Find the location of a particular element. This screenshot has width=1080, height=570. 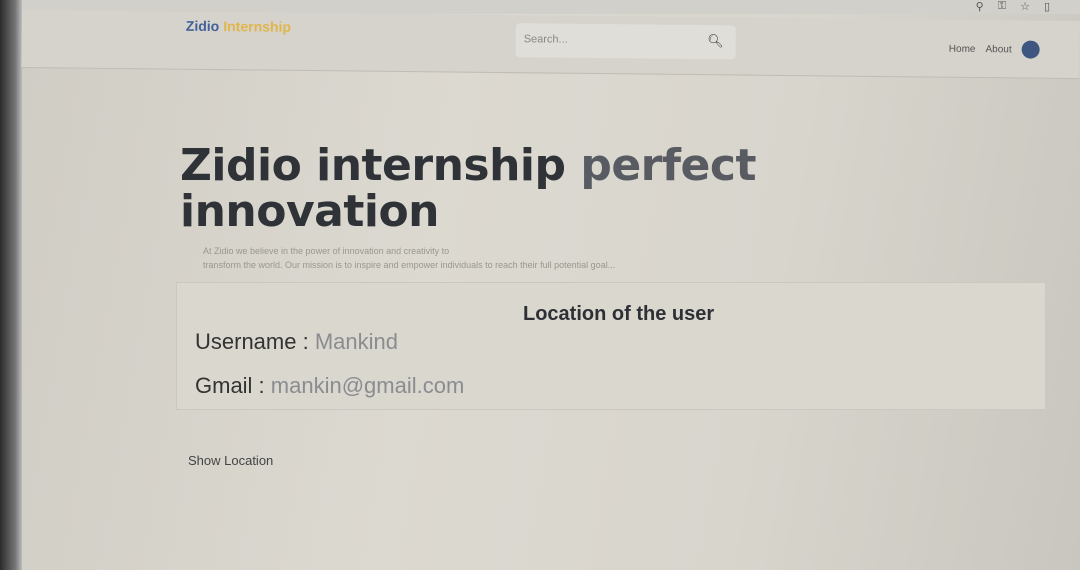

navbar: Zidio Internship Search... 🔍︎ Home About is located at coordinates (550, 45).